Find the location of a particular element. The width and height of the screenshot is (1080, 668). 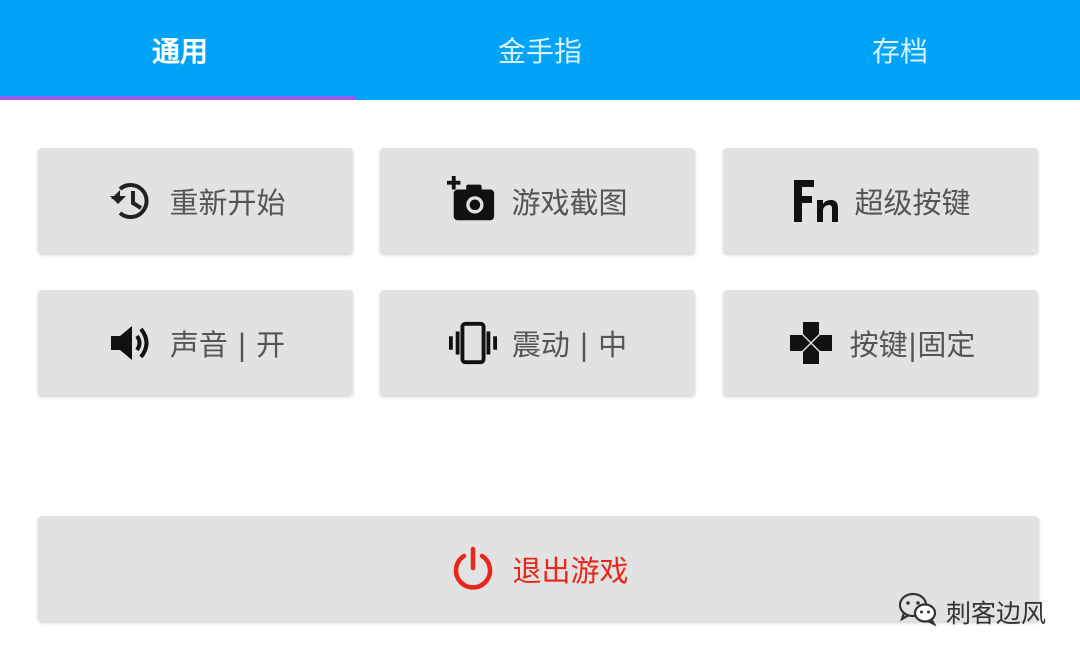

watermark-text: 刺客边风 is located at coordinates (995, 613).